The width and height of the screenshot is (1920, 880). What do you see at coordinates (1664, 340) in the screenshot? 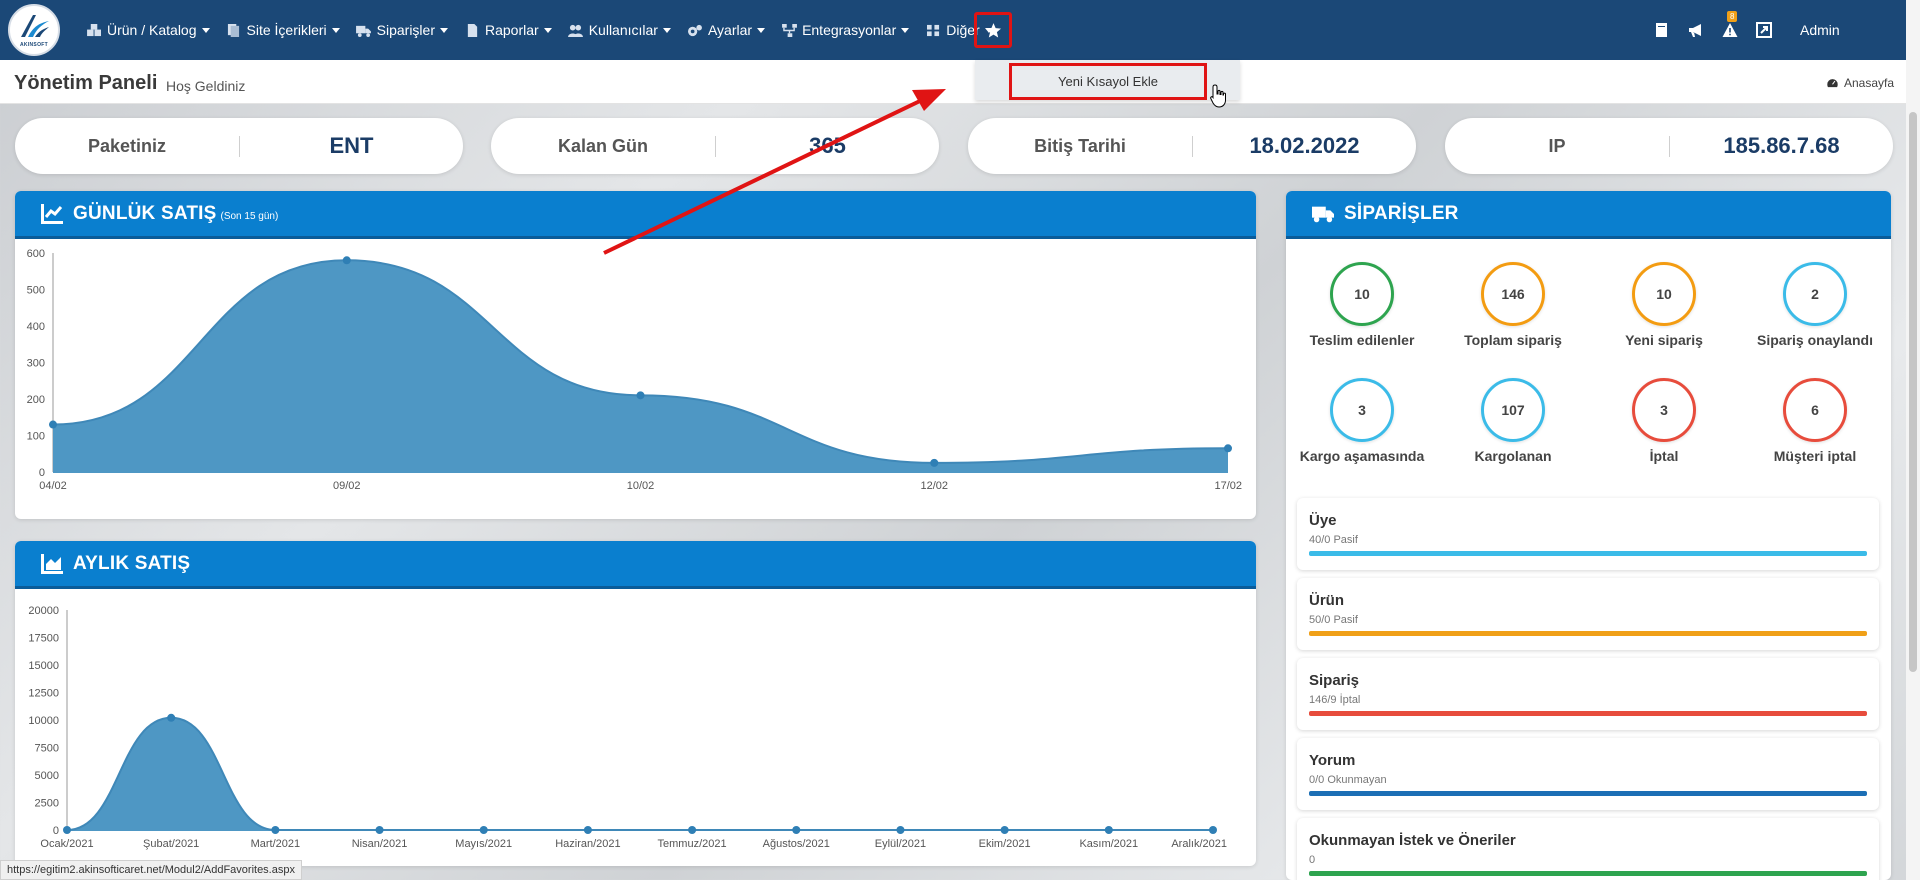
I see `status-label: Yeni sipariş` at bounding box center [1664, 340].